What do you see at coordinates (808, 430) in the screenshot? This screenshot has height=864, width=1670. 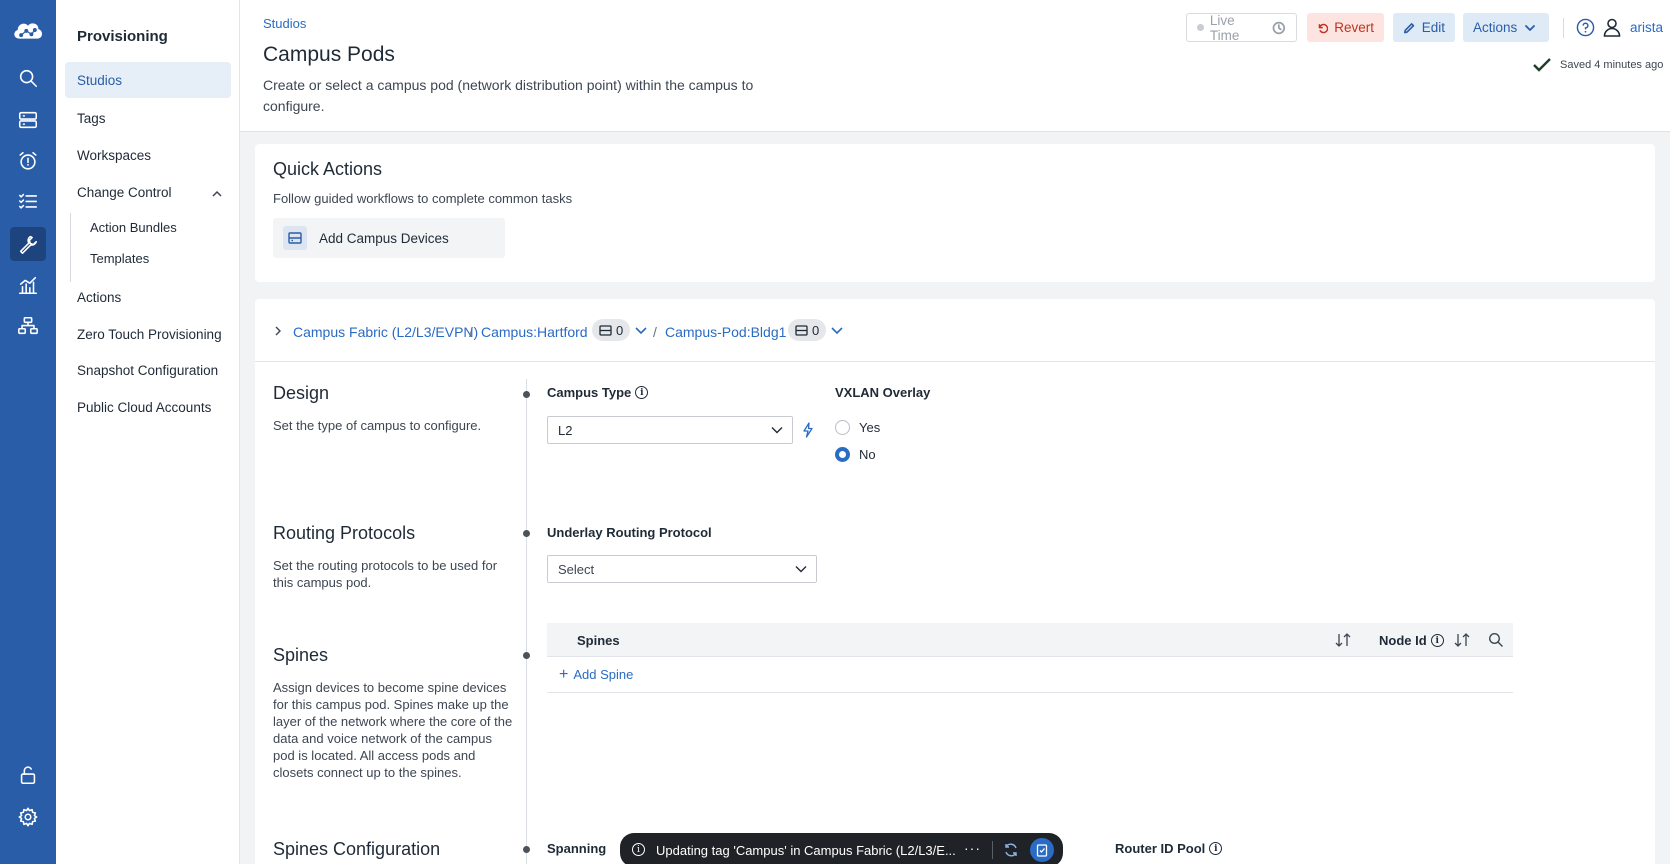 I see `lightning-bolt-icon` at bounding box center [808, 430].